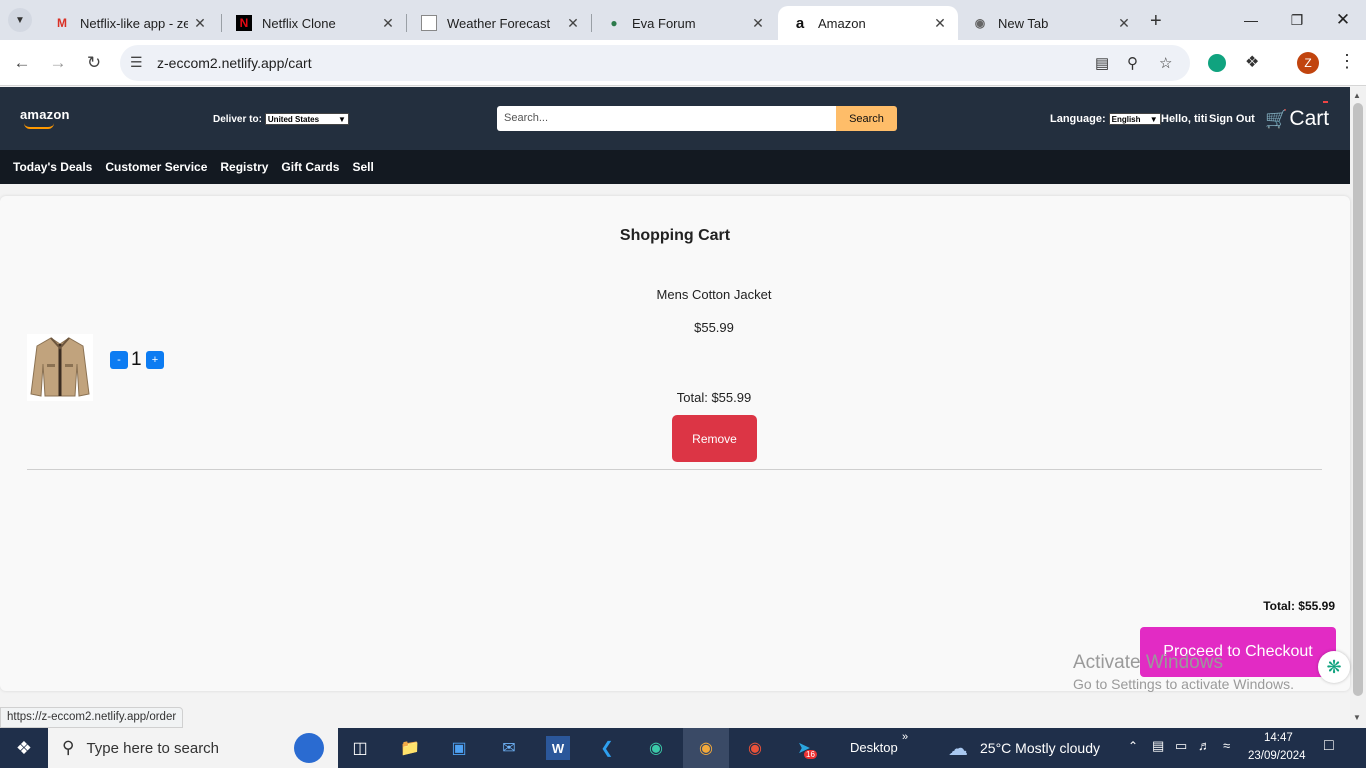  What do you see at coordinates (614, 23) in the screenshot?
I see `forum-icon: ●` at bounding box center [614, 23].